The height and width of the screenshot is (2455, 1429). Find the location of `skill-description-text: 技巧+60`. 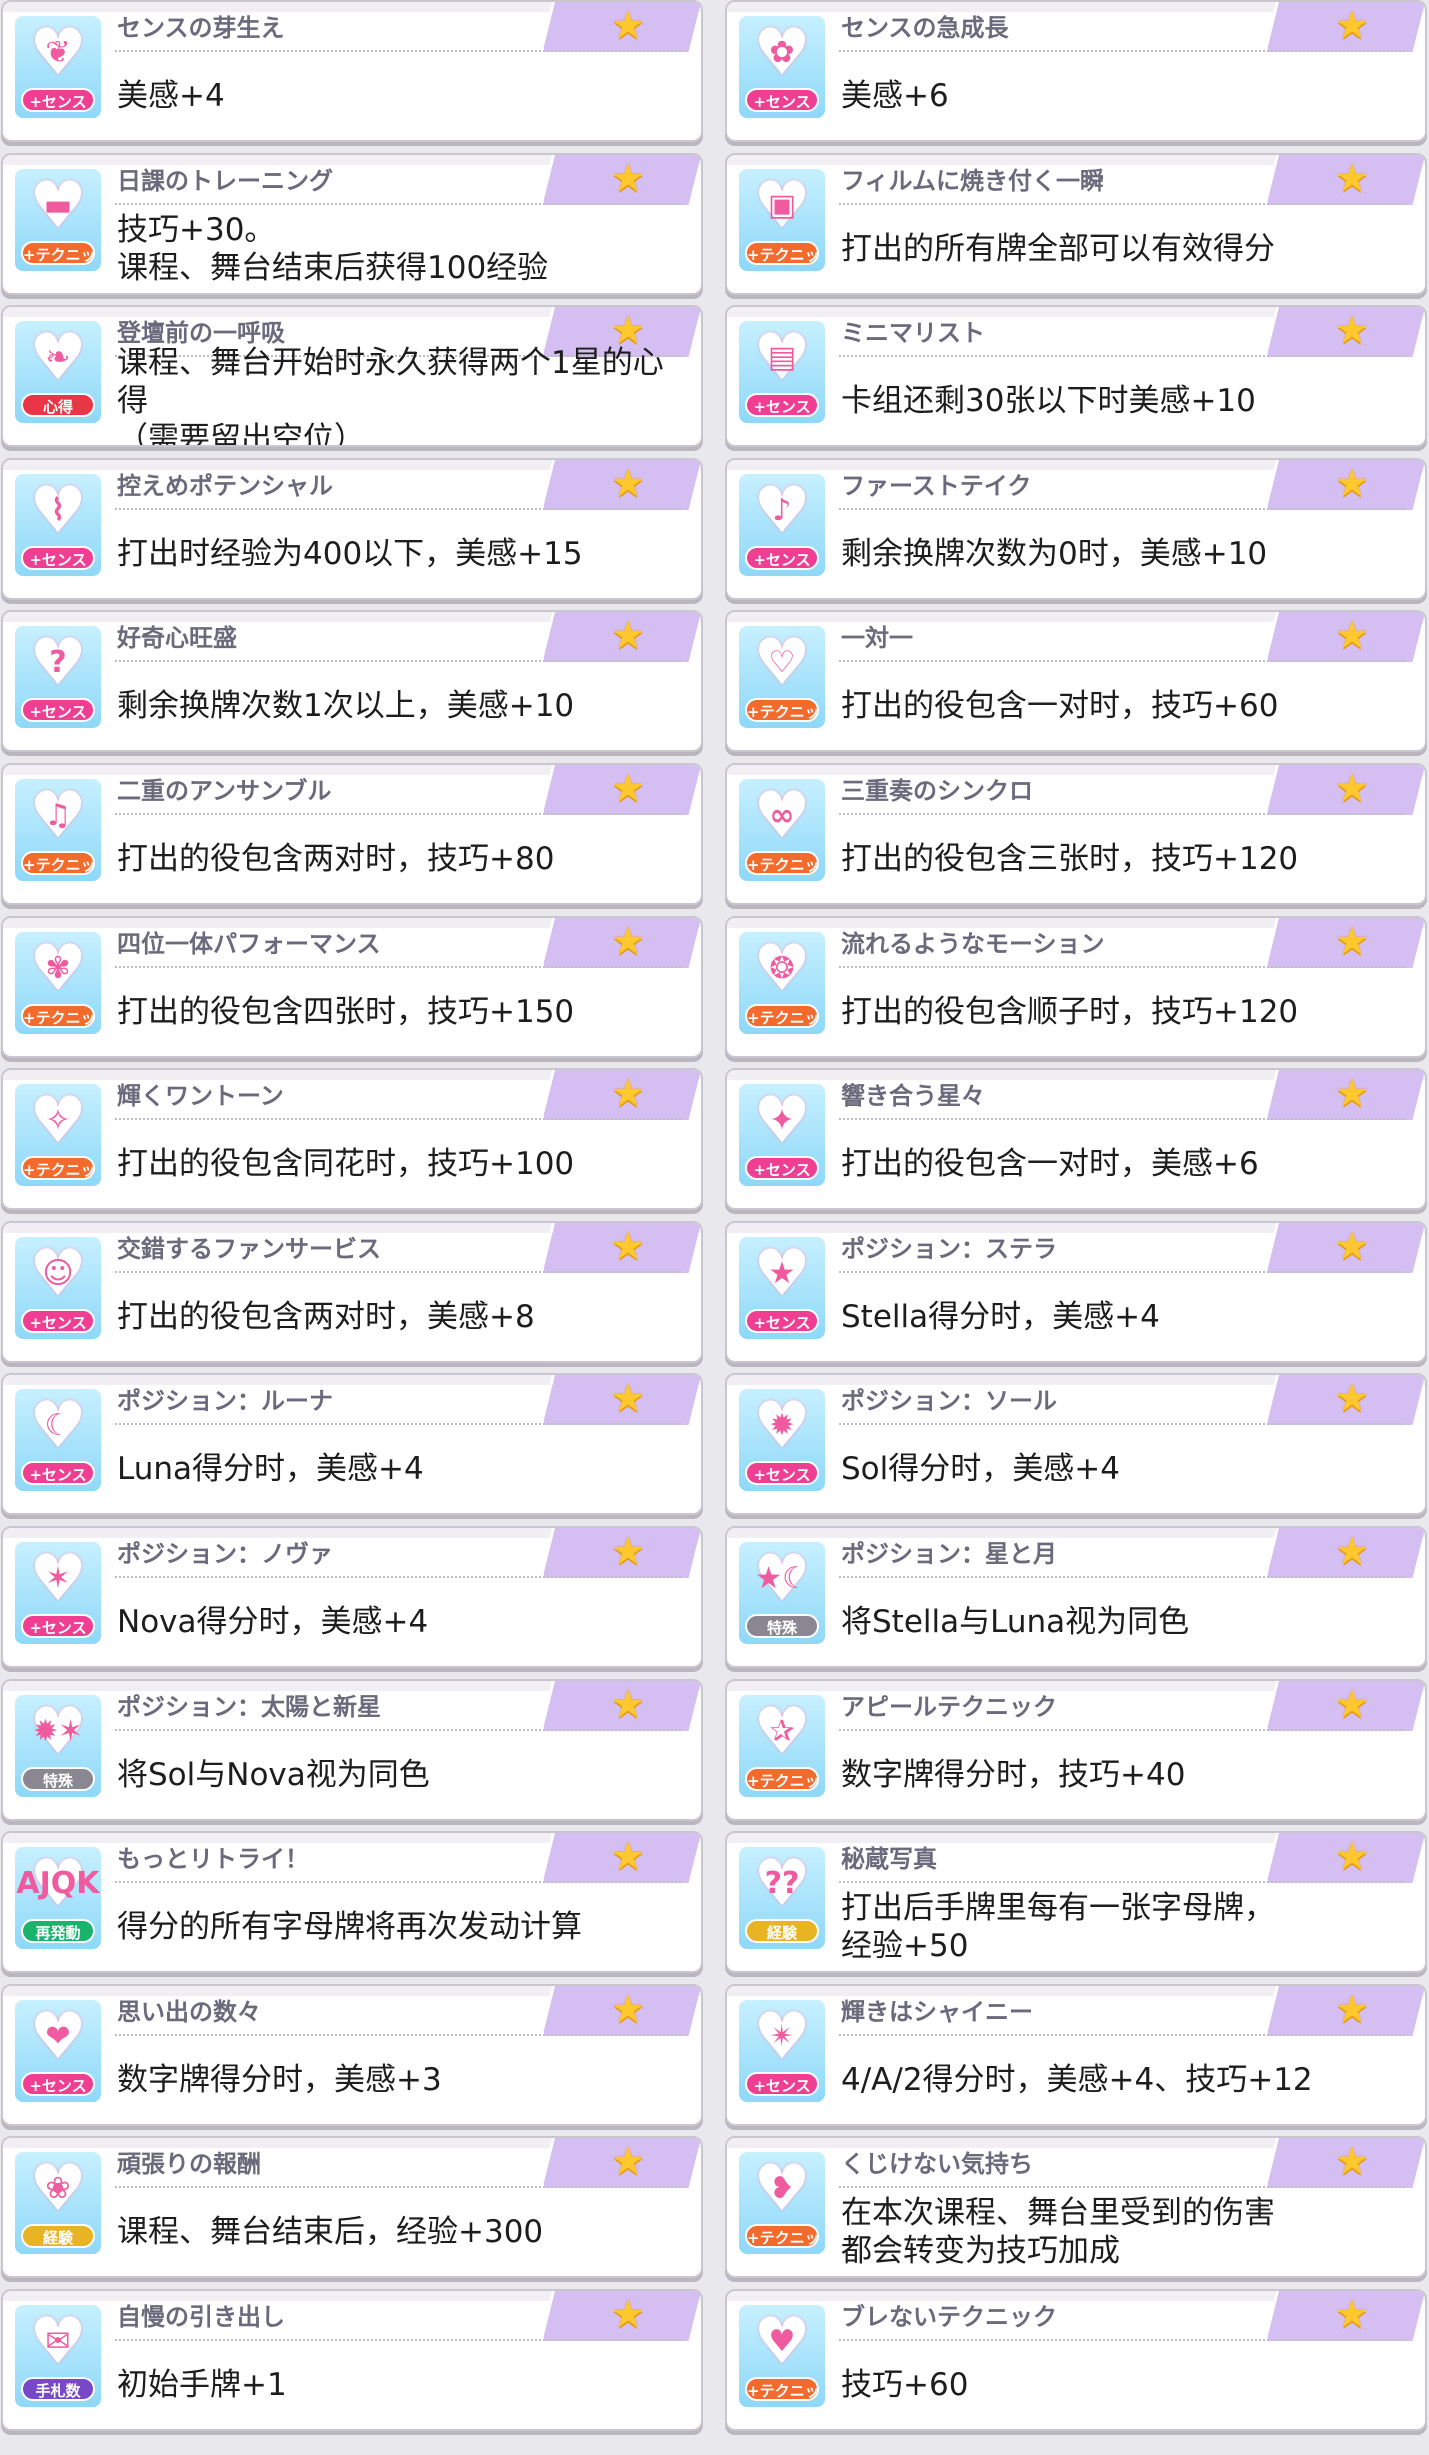

skill-description-text: 技巧+60 is located at coordinates (905, 2384).